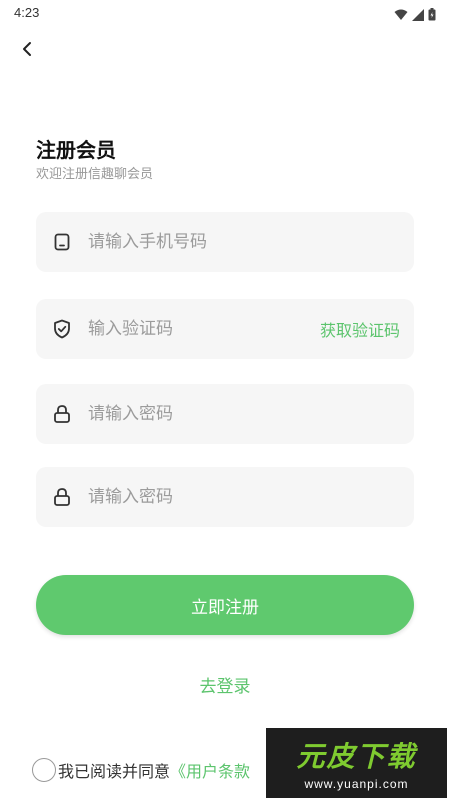 The height and width of the screenshot is (800, 450). Describe the element at coordinates (62, 329) in the screenshot. I see `shield-check-icon` at that location.